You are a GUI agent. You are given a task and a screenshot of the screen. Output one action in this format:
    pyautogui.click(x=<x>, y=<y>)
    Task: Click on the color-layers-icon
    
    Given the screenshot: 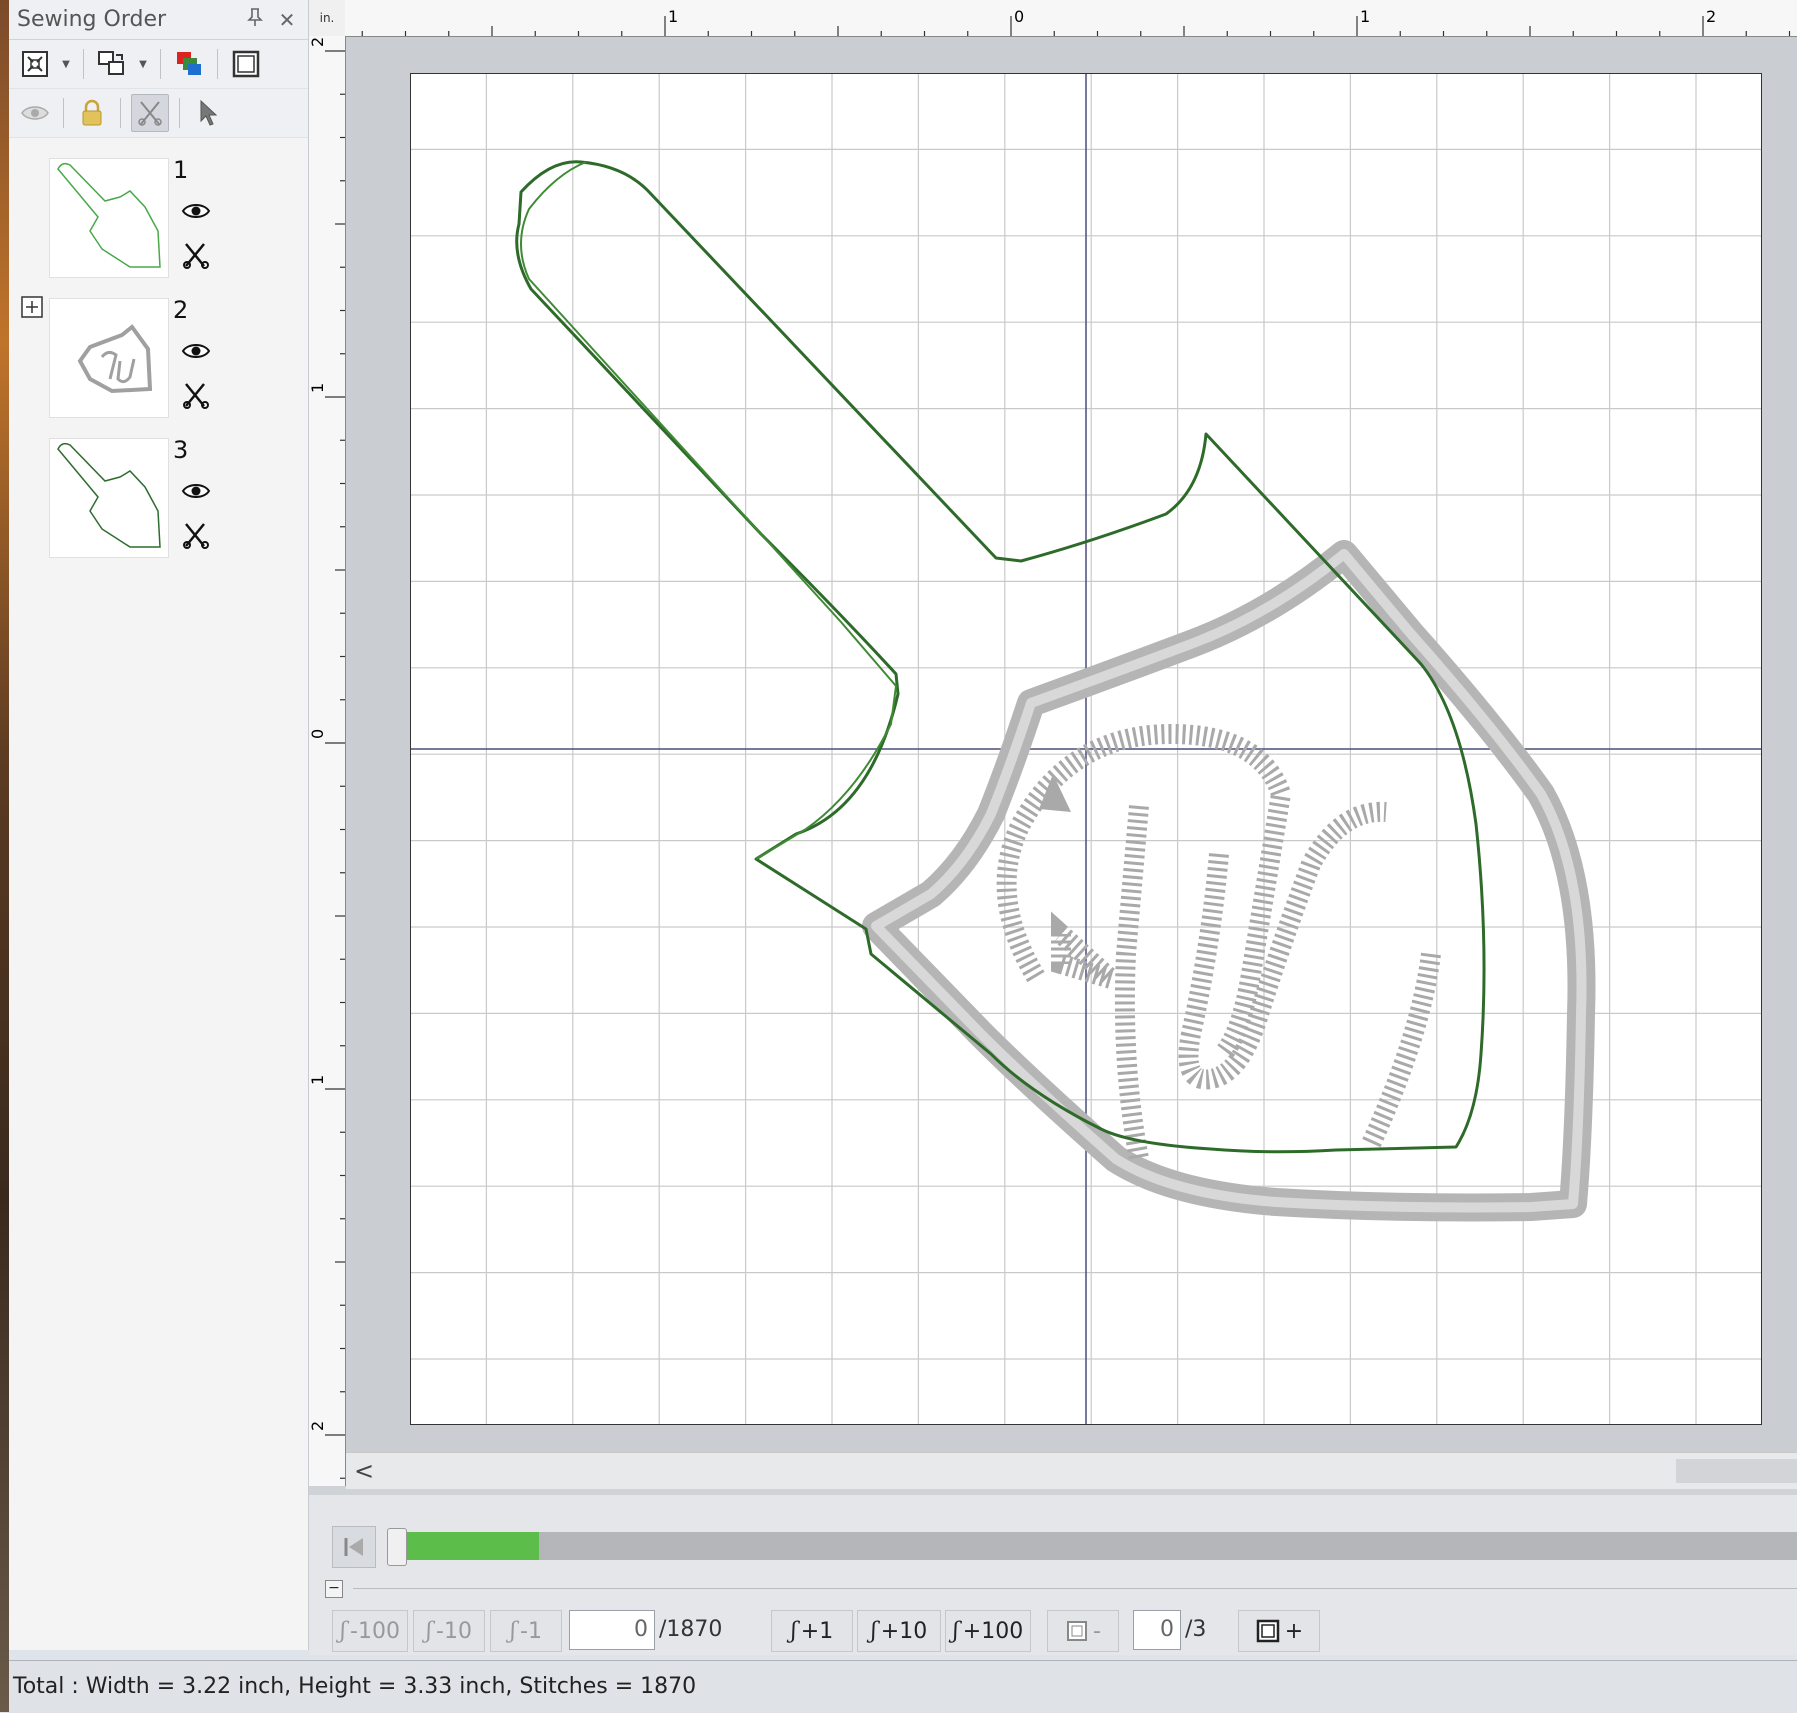 What is the action you would take?
    pyautogui.click(x=189, y=64)
    